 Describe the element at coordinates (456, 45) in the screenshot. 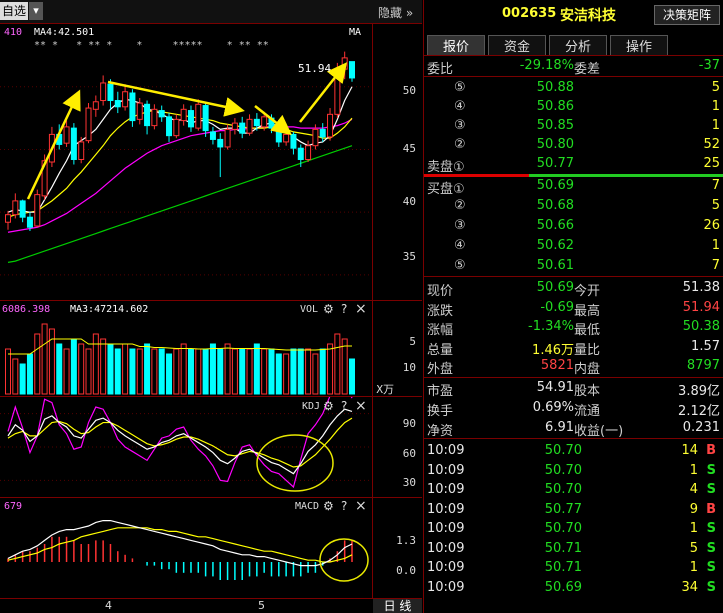

I see `tab-quote: 报价` at that location.